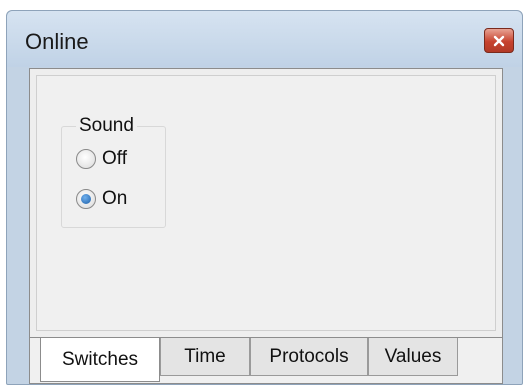 The height and width of the screenshot is (392, 531). I want to click on close-icon, so click(499, 41).